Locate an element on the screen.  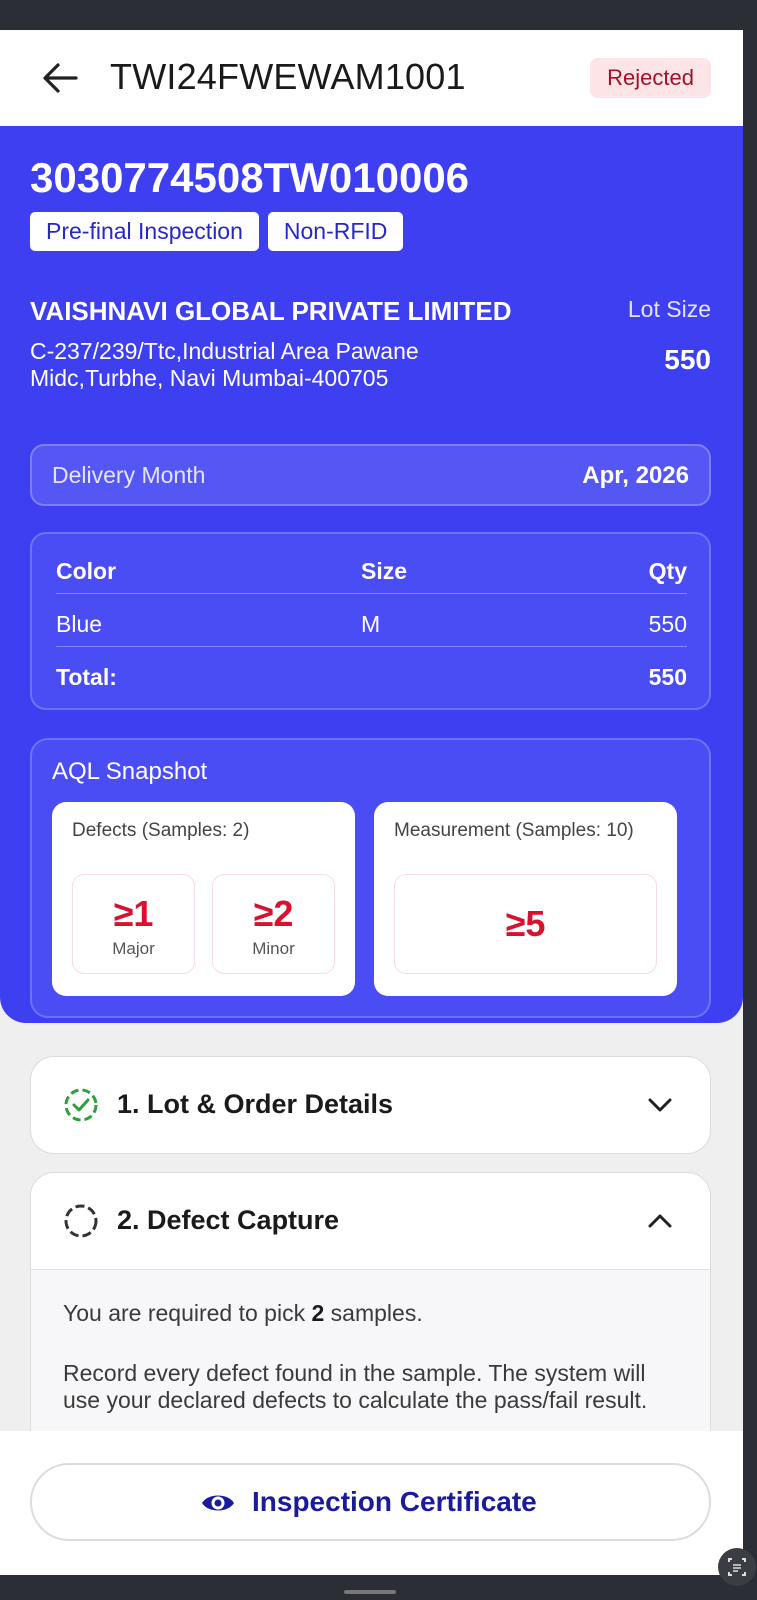
defects-card: Defects (Samples: 2) ≥1 Major ≥2 Minor is located at coordinates (203, 899).